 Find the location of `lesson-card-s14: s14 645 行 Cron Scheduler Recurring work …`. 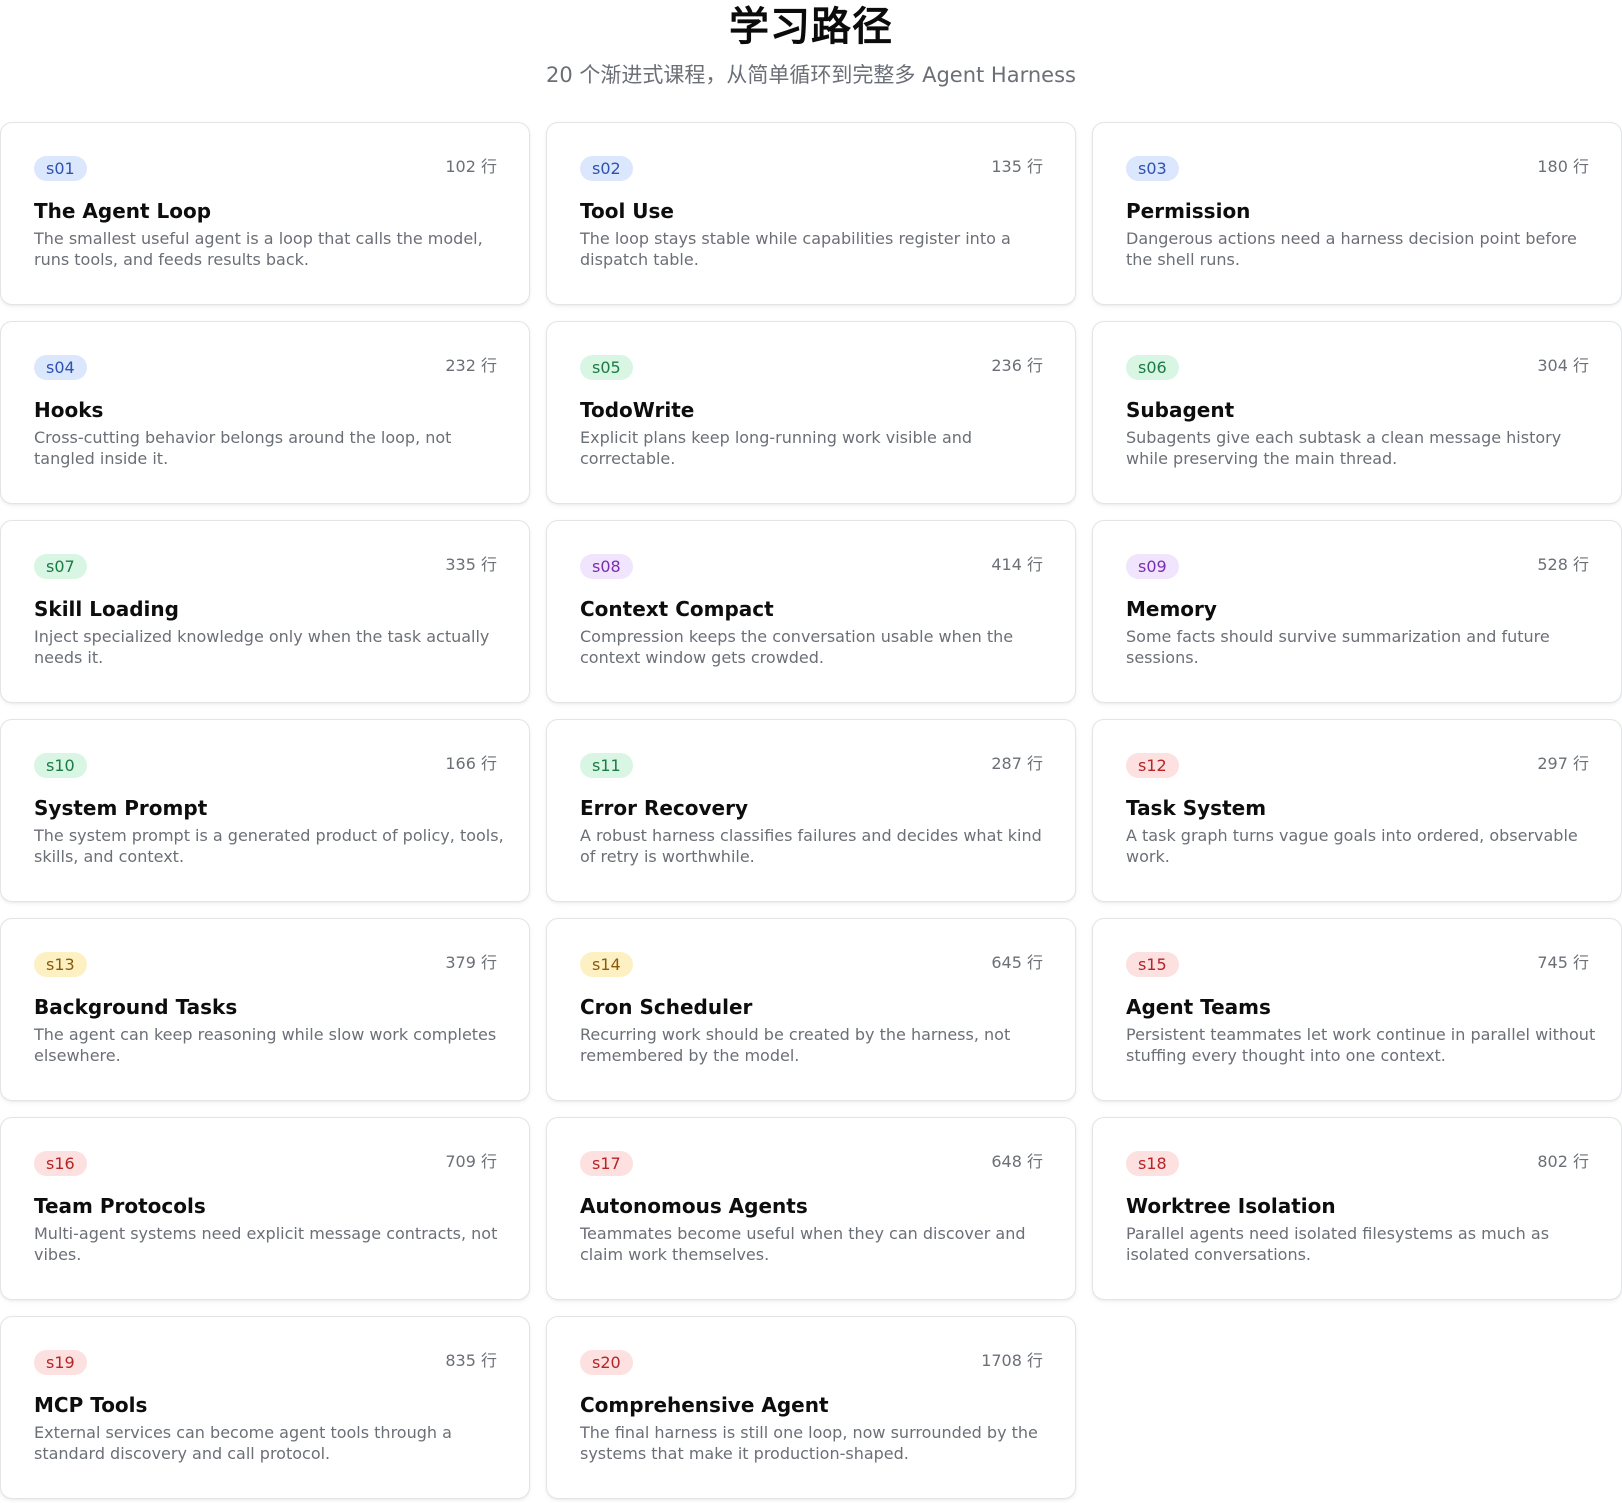

lesson-card-s14: s14 645 行 Cron Scheduler Recurring work … is located at coordinates (811, 1009).